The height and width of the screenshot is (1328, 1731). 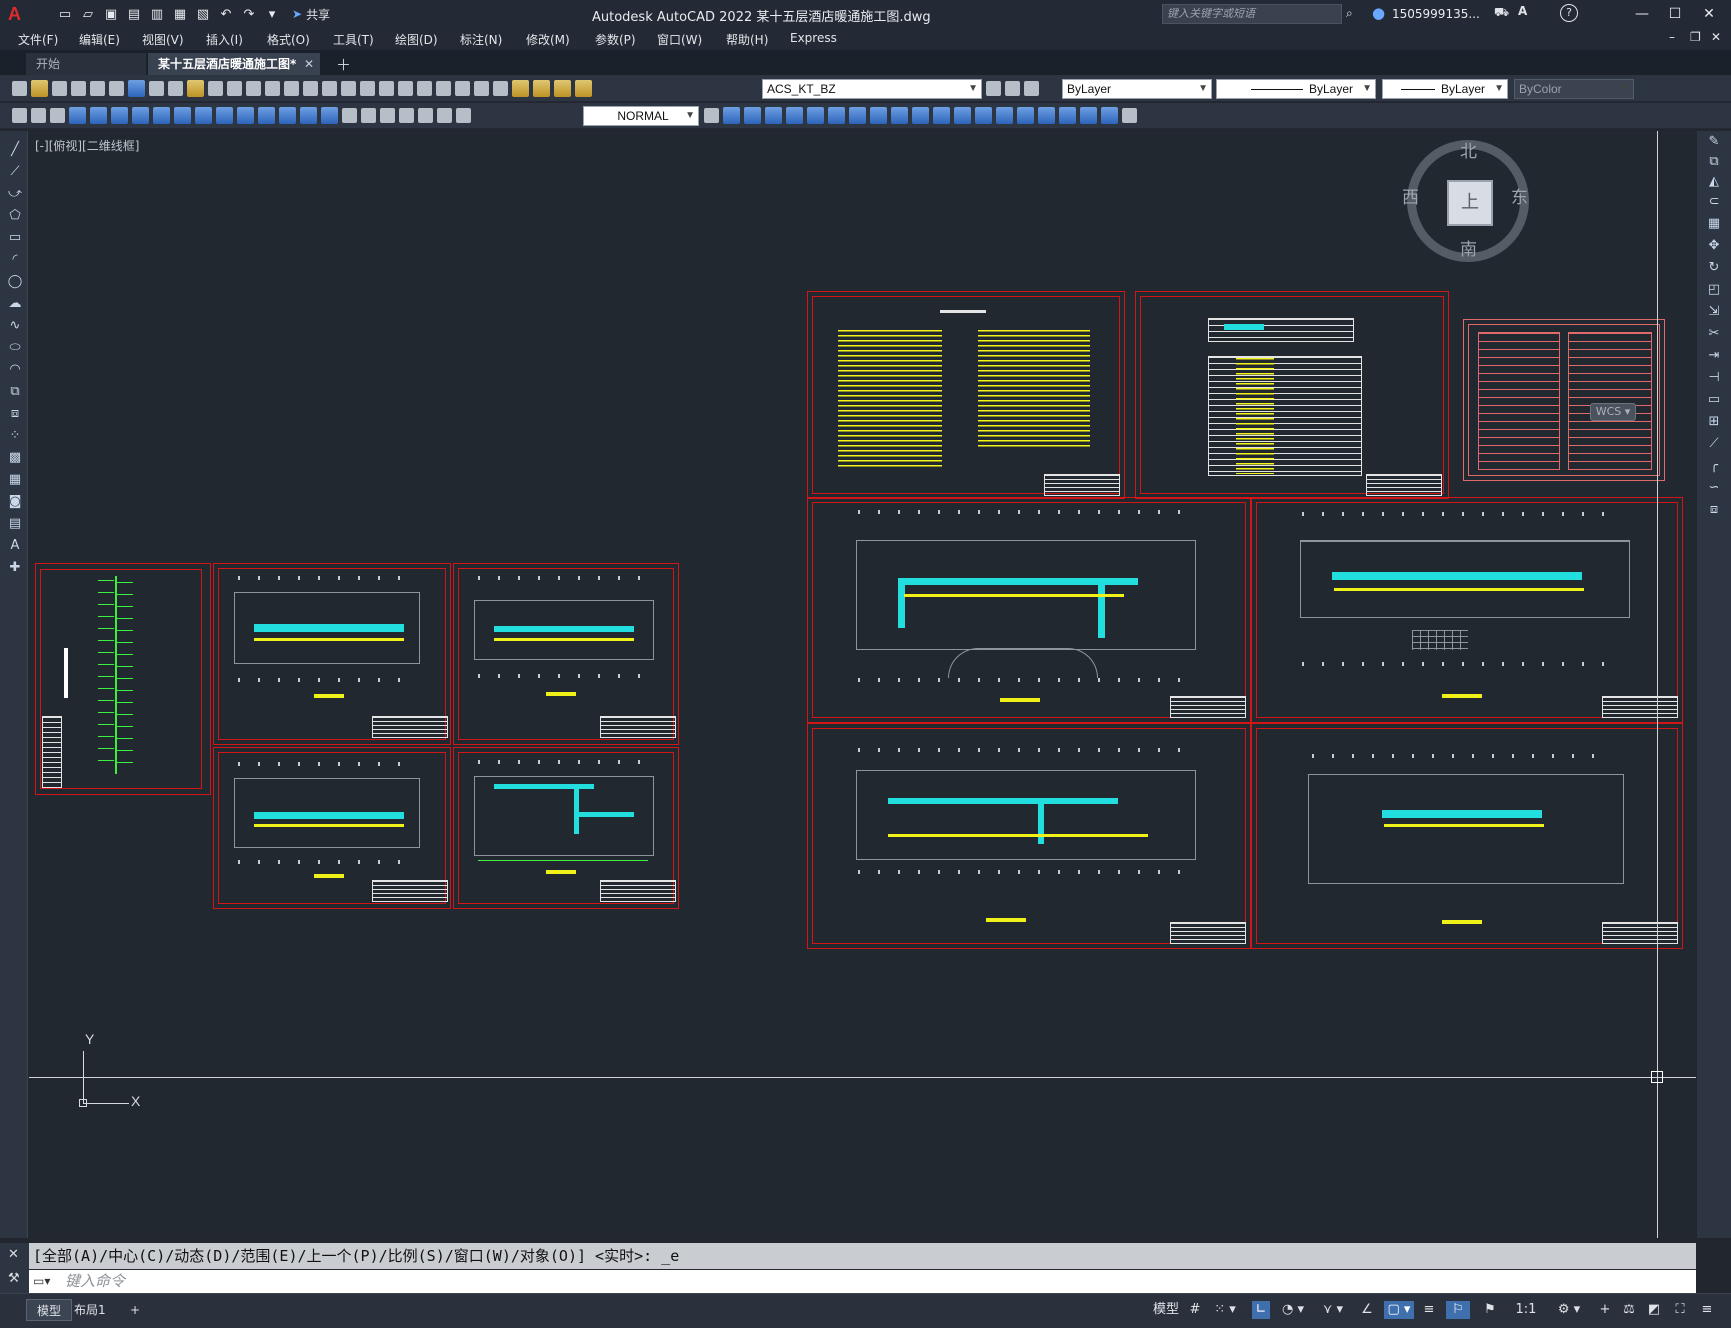 What do you see at coordinates (1605, 1310) in the screenshot?
I see `add-icon: +` at bounding box center [1605, 1310].